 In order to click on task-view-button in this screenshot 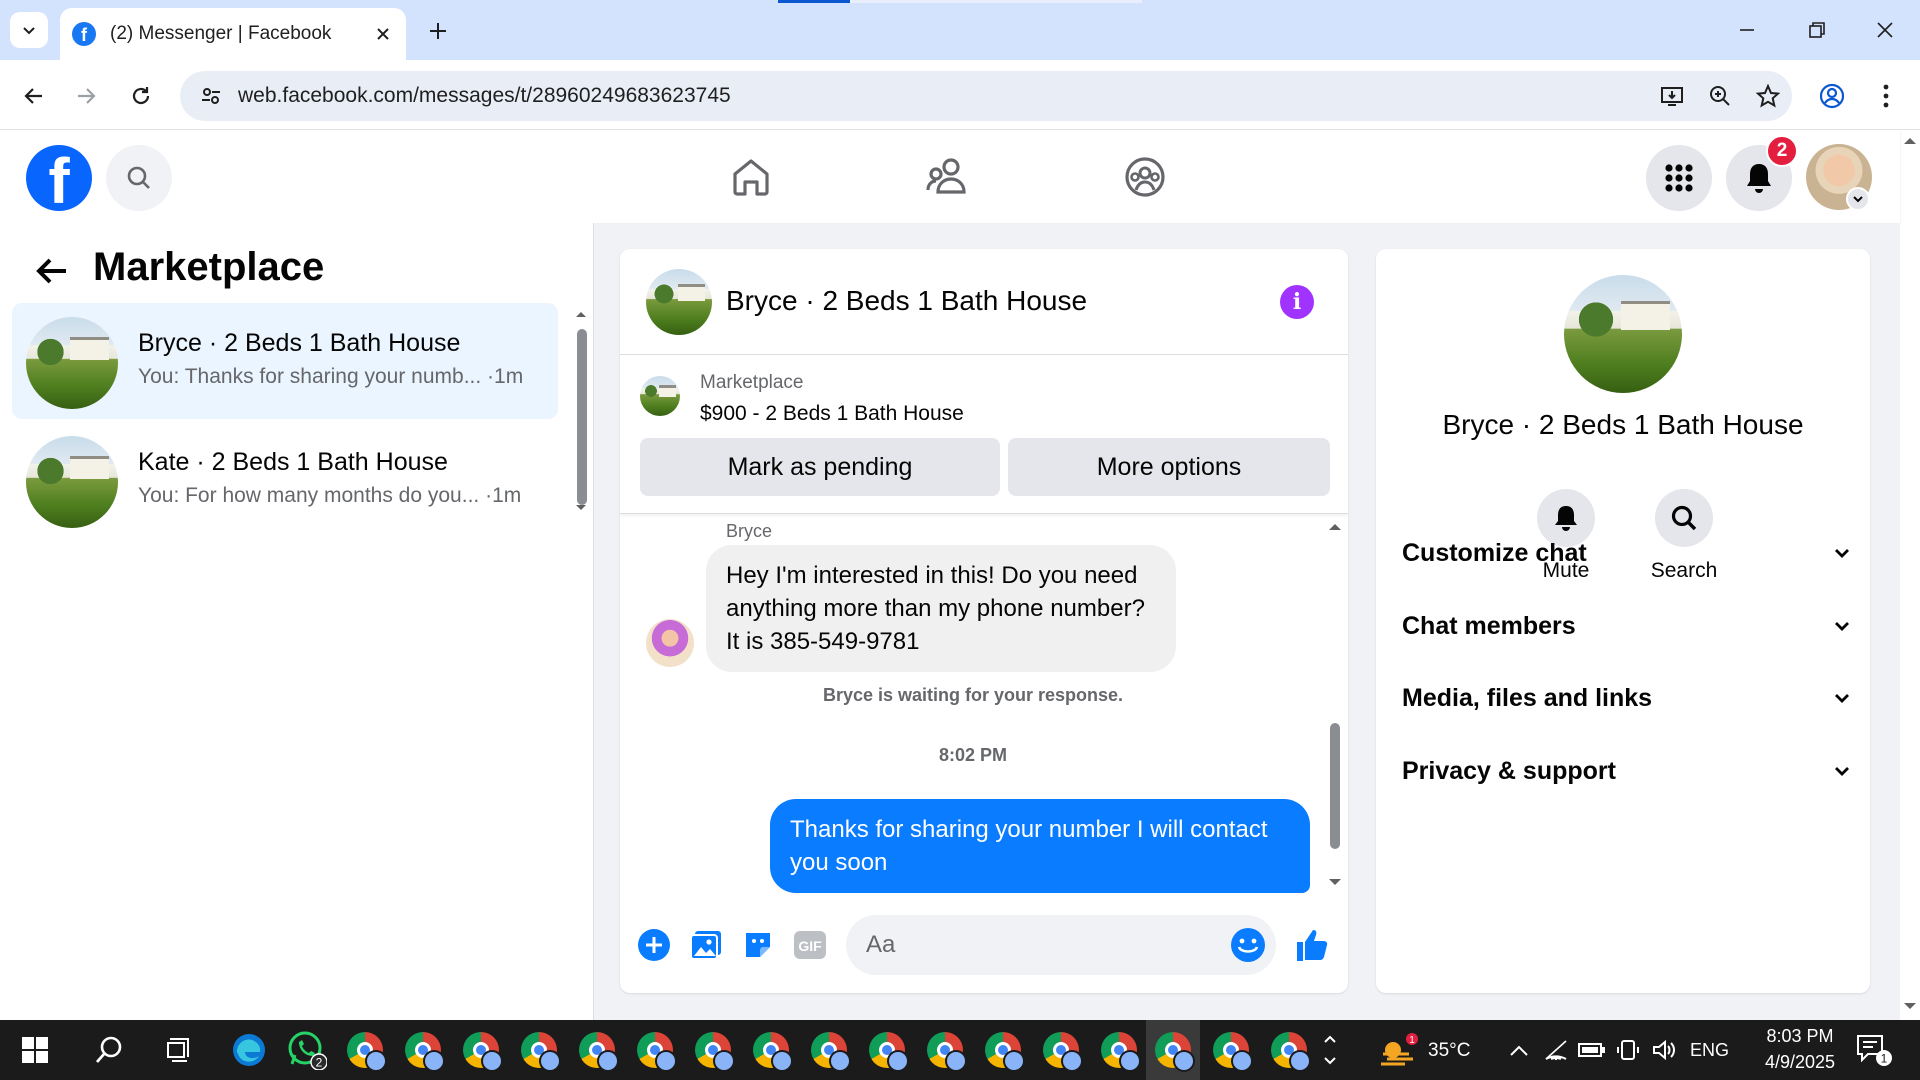, I will do `click(179, 1050)`.